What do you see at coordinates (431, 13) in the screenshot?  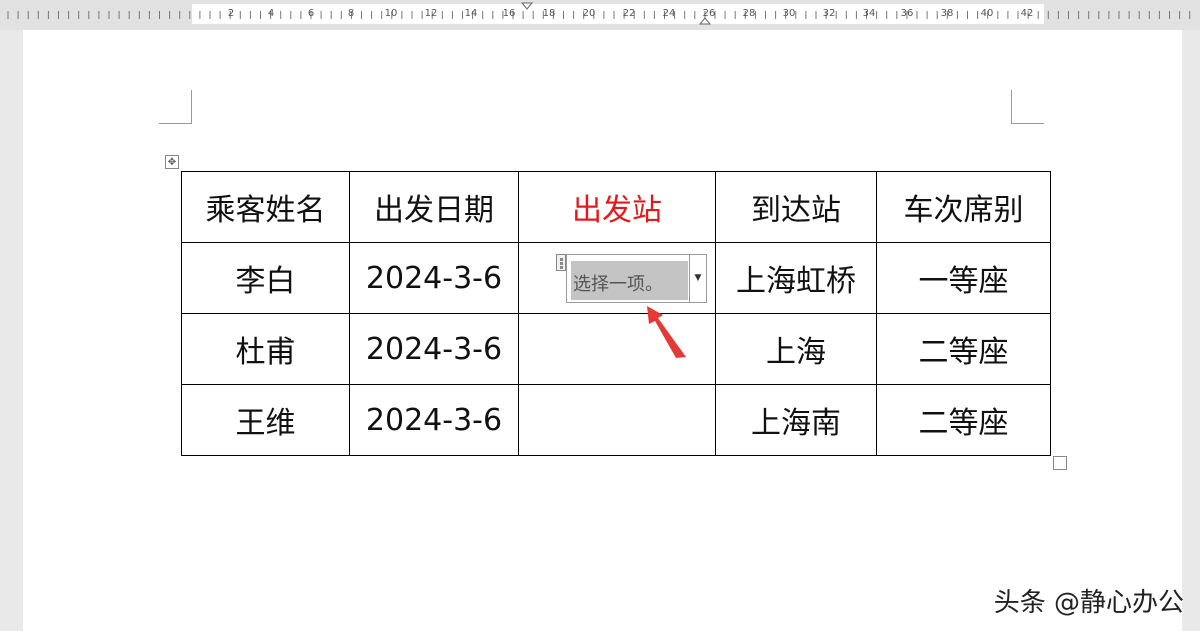 I see `ruler-number: 12` at bounding box center [431, 13].